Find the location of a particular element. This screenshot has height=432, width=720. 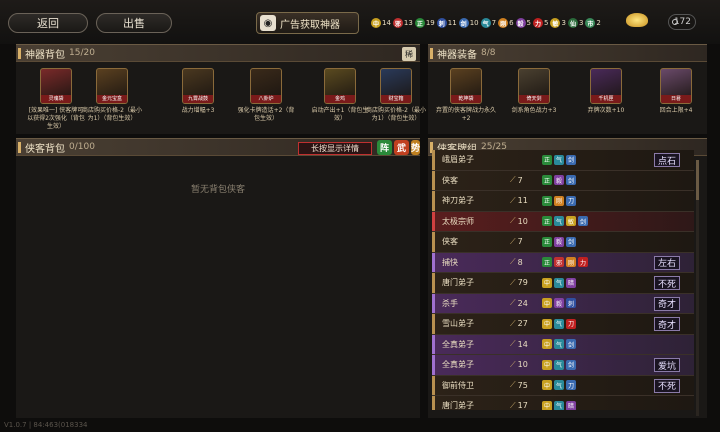

hero-row: 捕快 ⟋ 8 正邪刚力 左右 is located at coordinates (563, 262).